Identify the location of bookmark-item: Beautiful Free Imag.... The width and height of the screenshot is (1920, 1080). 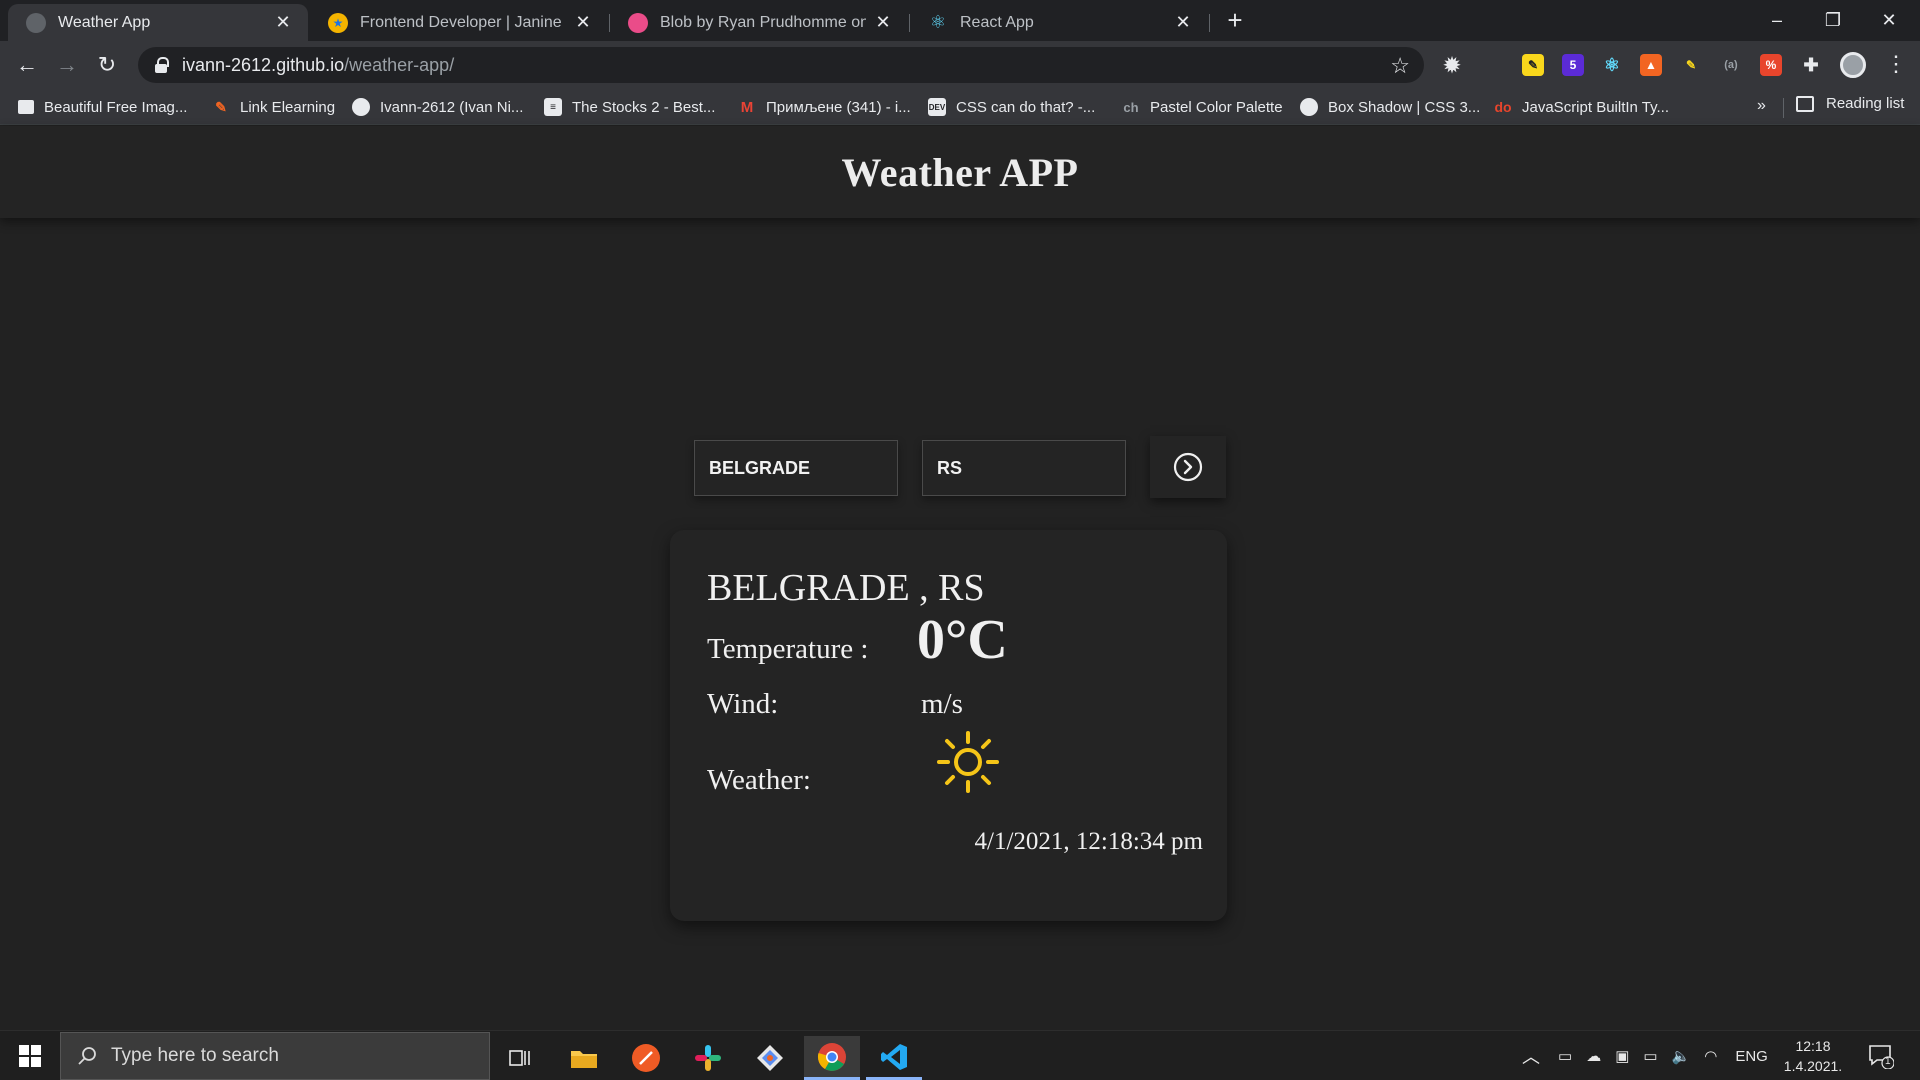
(102, 107).